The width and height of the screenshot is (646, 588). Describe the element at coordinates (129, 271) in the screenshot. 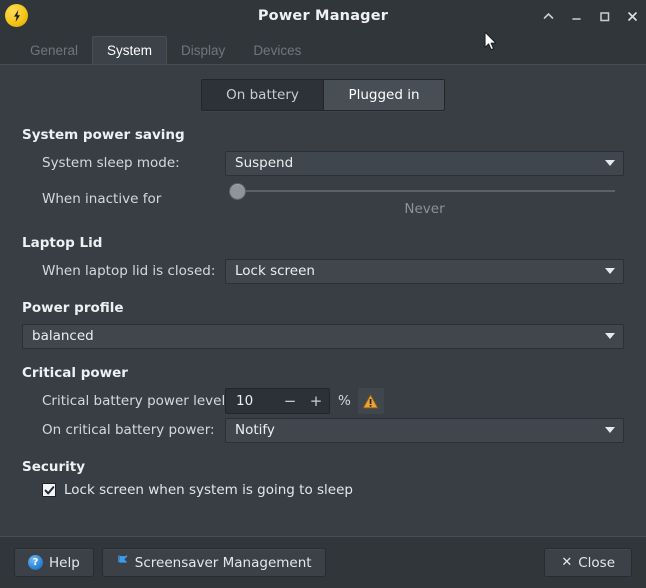

I see `label-lid-closed: When laptop lid is closed:` at that location.